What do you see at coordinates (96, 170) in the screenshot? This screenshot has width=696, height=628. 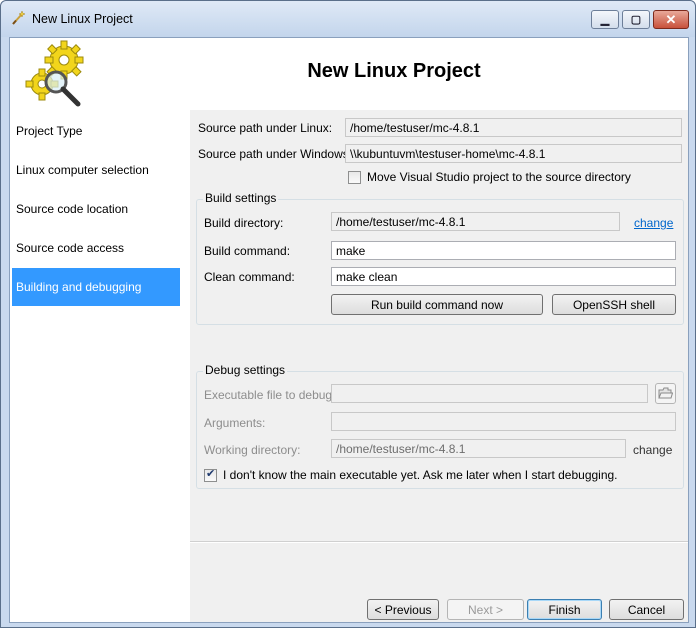 I see `sidebar-item-linux-computer-selection: Linux computer selection` at bounding box center [96, 170].